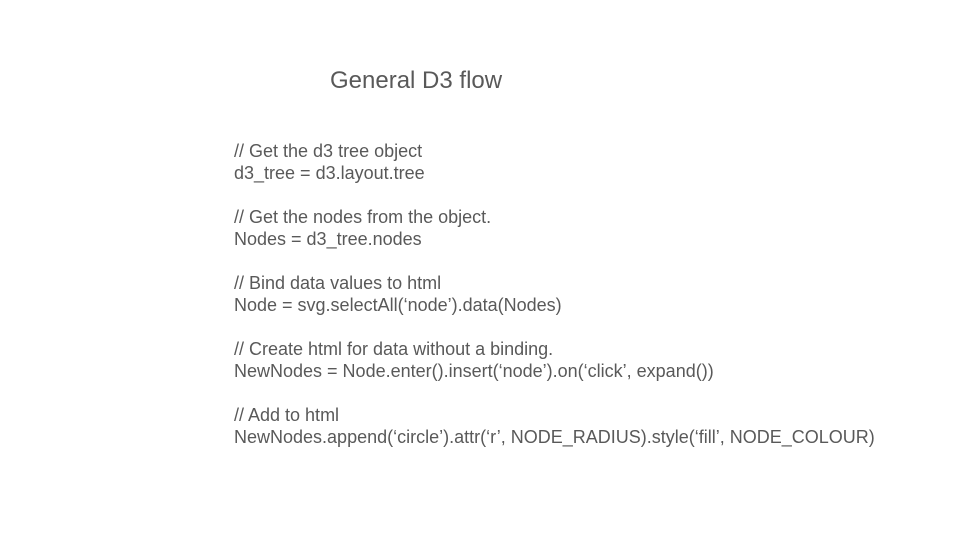  I want to click on code-statement: Node = svg.selectAll(‘node’).data(Nodes), so click(398, 305).